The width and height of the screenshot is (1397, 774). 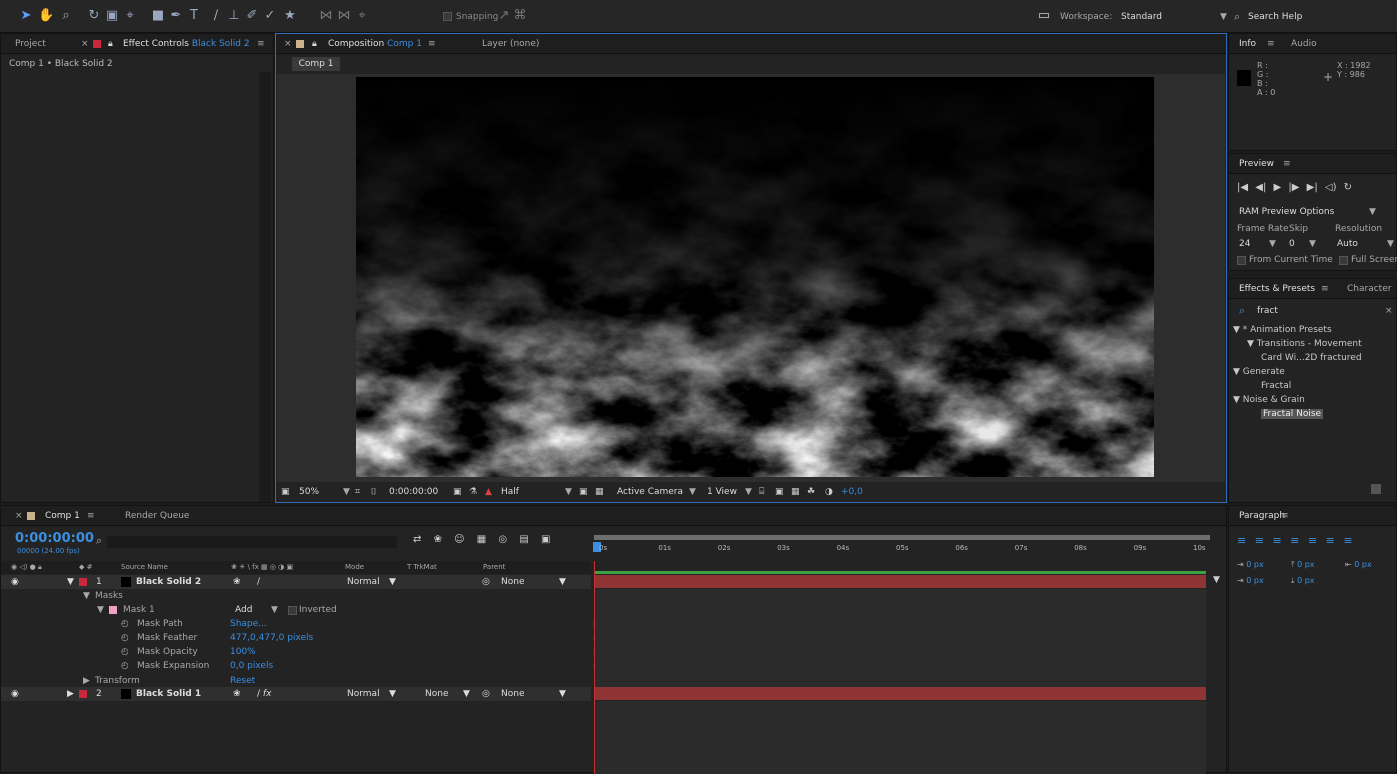 What do you see at coordinates (66, 16) in the screenshot?
I see `zoom-tool-icon: ⌕` at bounding box center [66, 16].